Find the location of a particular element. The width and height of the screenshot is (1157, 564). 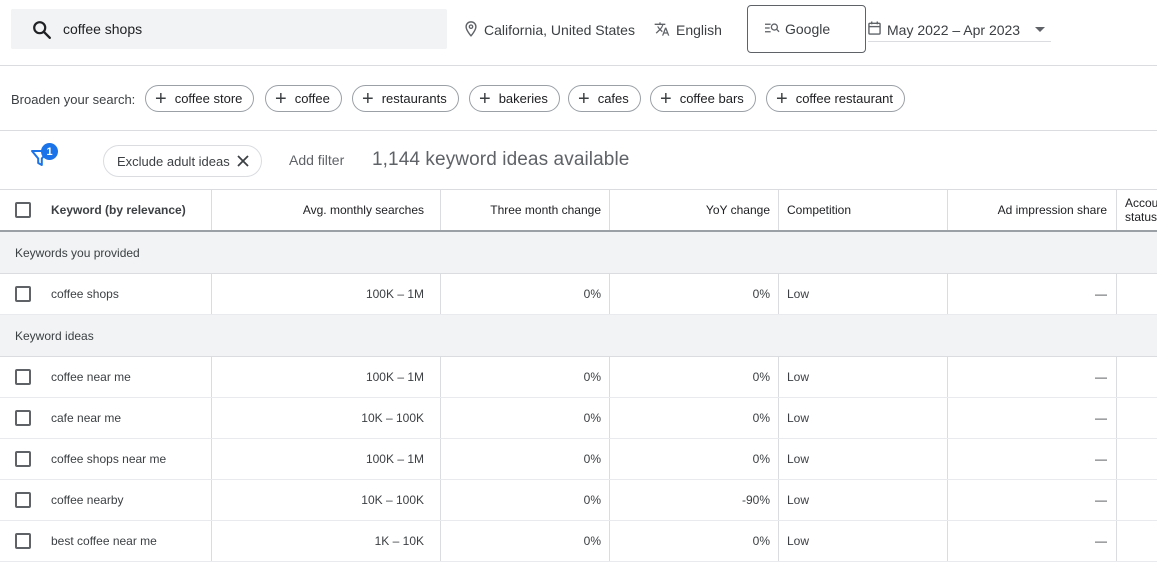

translate-icon is located at coordinates (665, 30).